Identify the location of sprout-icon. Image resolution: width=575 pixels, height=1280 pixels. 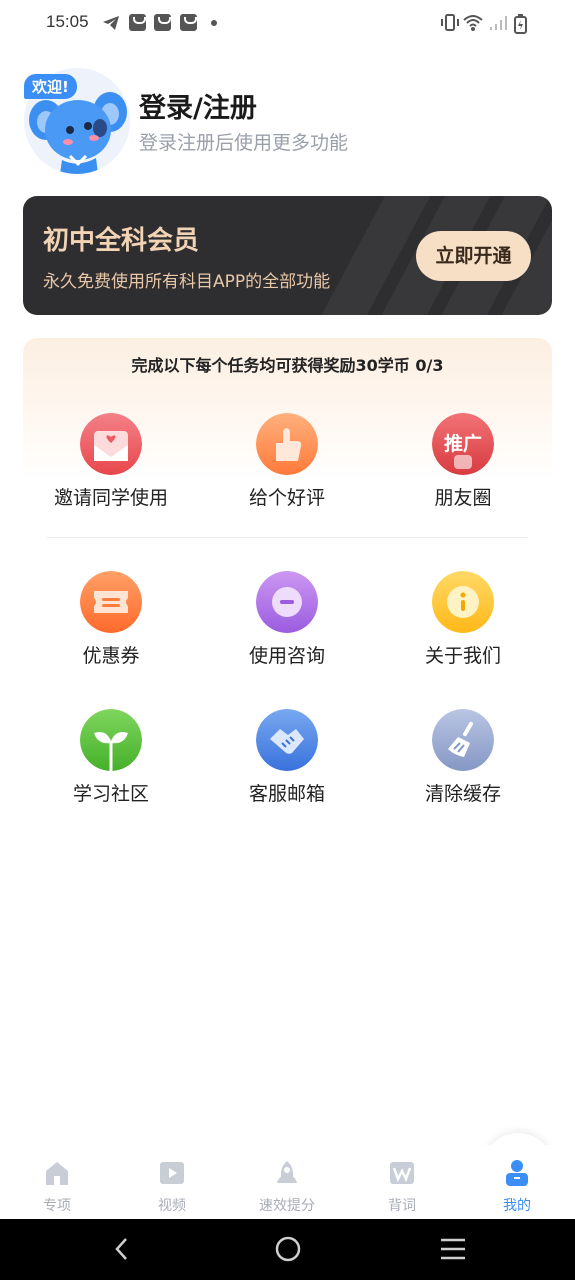
(111, 740).